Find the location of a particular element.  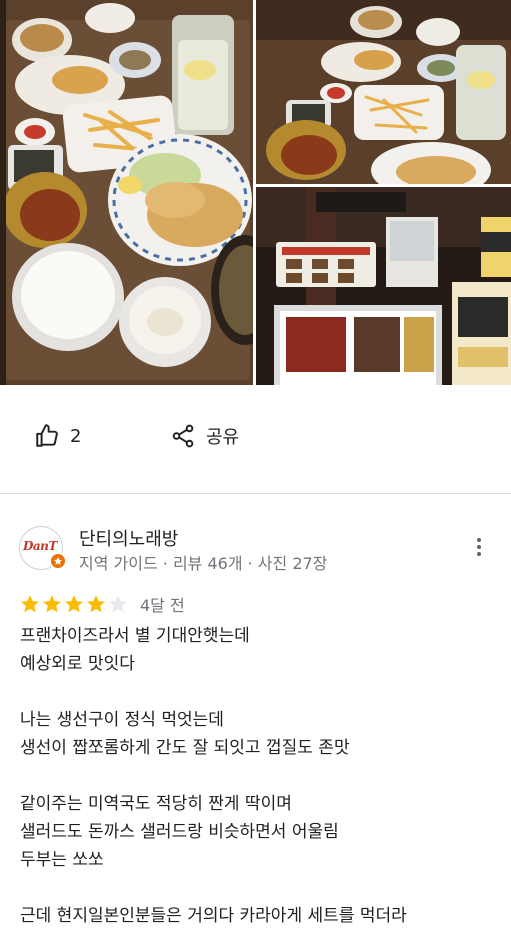

more-vert-icon is located at coordinates (479, 549).